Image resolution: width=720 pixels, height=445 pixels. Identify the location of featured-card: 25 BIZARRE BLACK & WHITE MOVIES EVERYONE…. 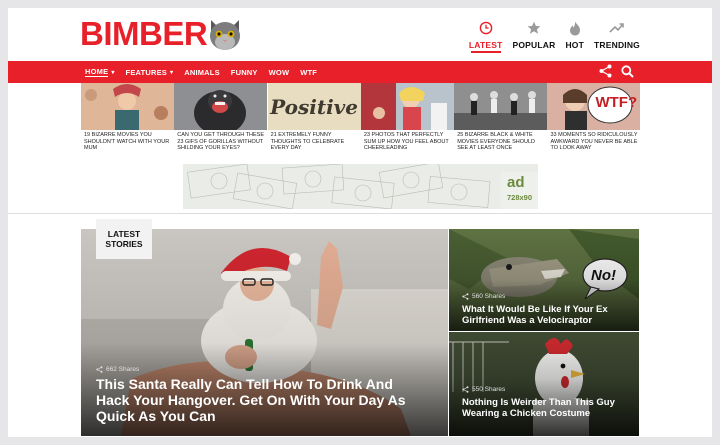
(501, 123).